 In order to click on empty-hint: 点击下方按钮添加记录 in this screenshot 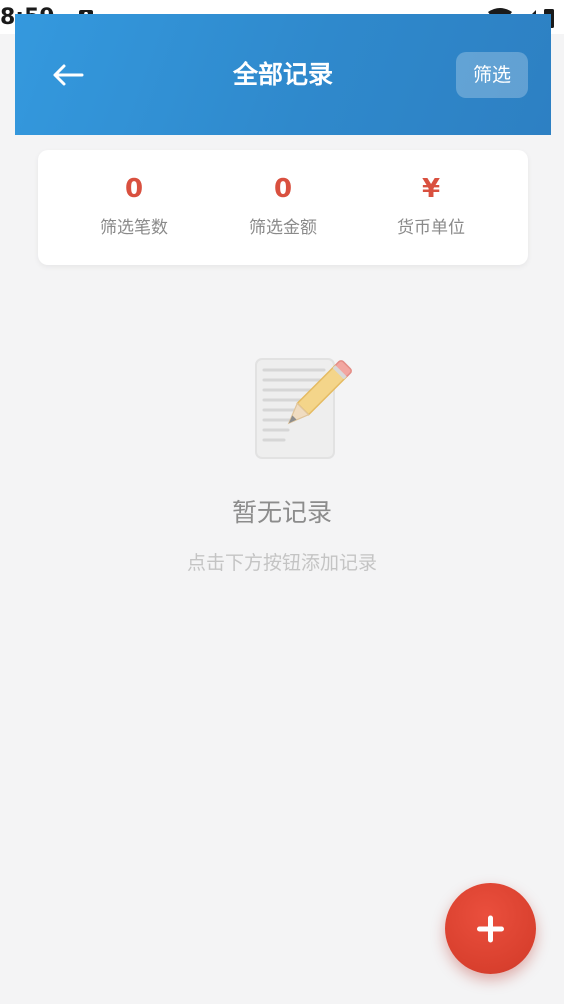, I will do `click(281, 563)`.